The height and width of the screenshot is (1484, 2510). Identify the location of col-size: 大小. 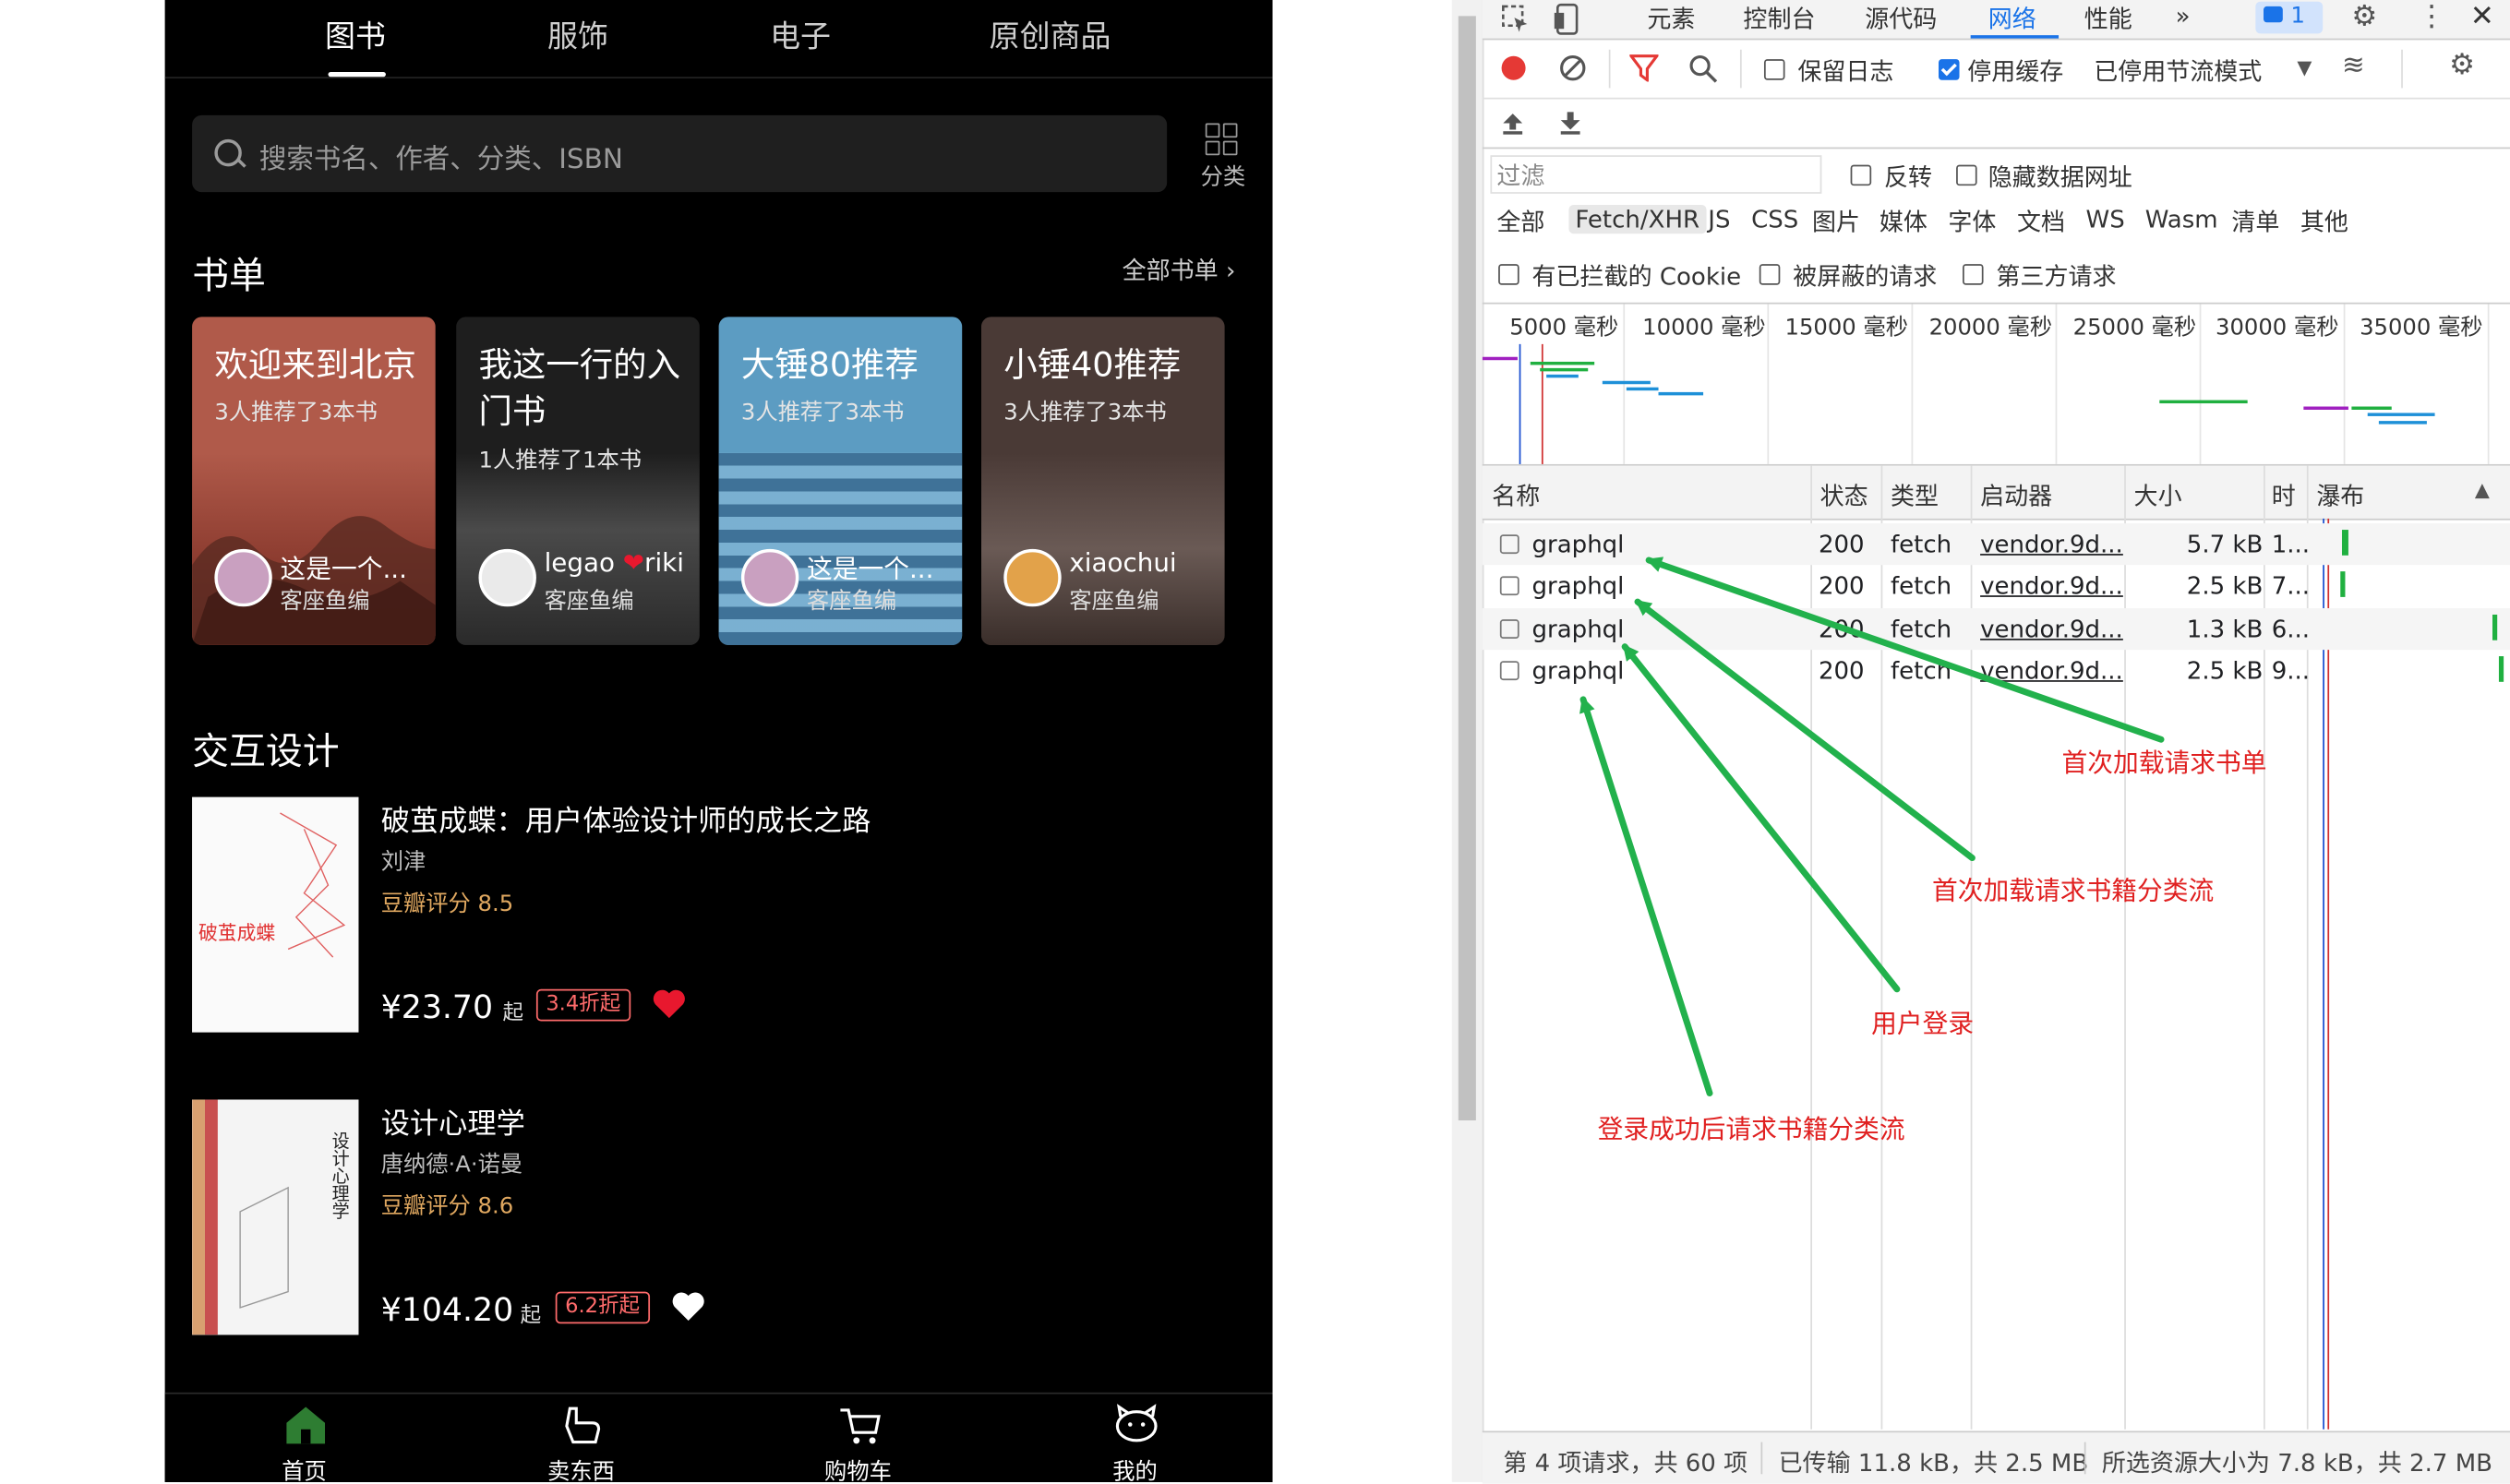
(2158, 495).